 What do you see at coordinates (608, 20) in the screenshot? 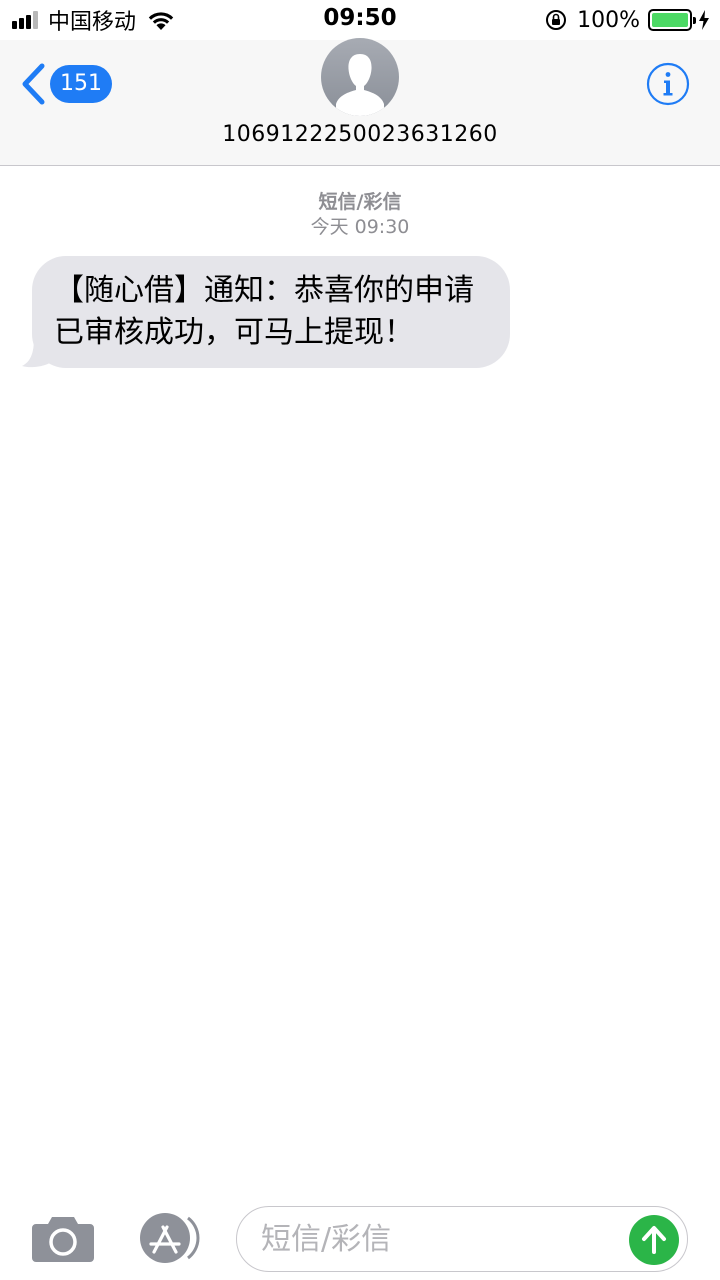
I see `battery-percent: 100%` at bounding box center [608, 20].